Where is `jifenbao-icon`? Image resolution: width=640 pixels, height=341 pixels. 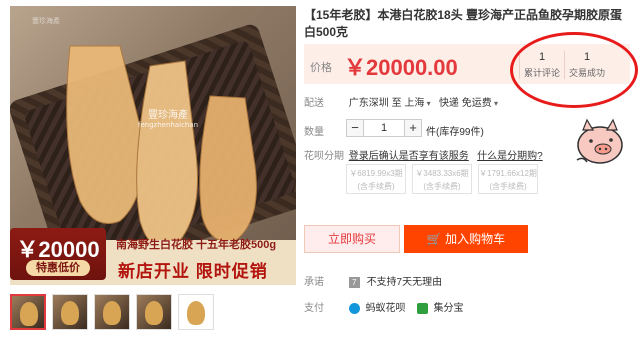 jifenbao-icon is located at coordinates (422, 308).